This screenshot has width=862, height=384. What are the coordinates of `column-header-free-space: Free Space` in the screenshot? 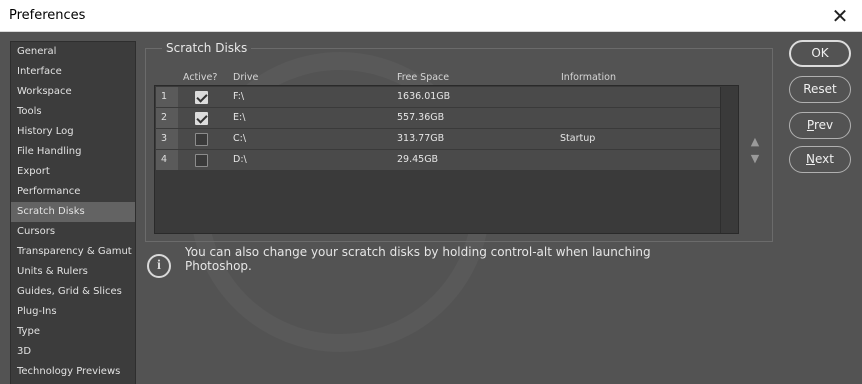 It's located at (423, 77).